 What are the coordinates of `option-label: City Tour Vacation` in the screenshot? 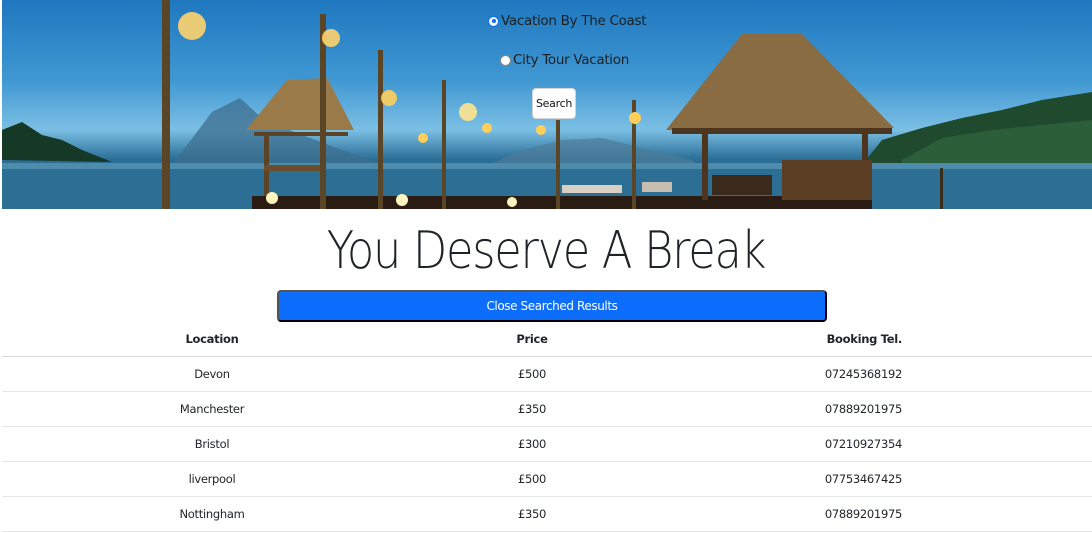 It's located at (571, 60).